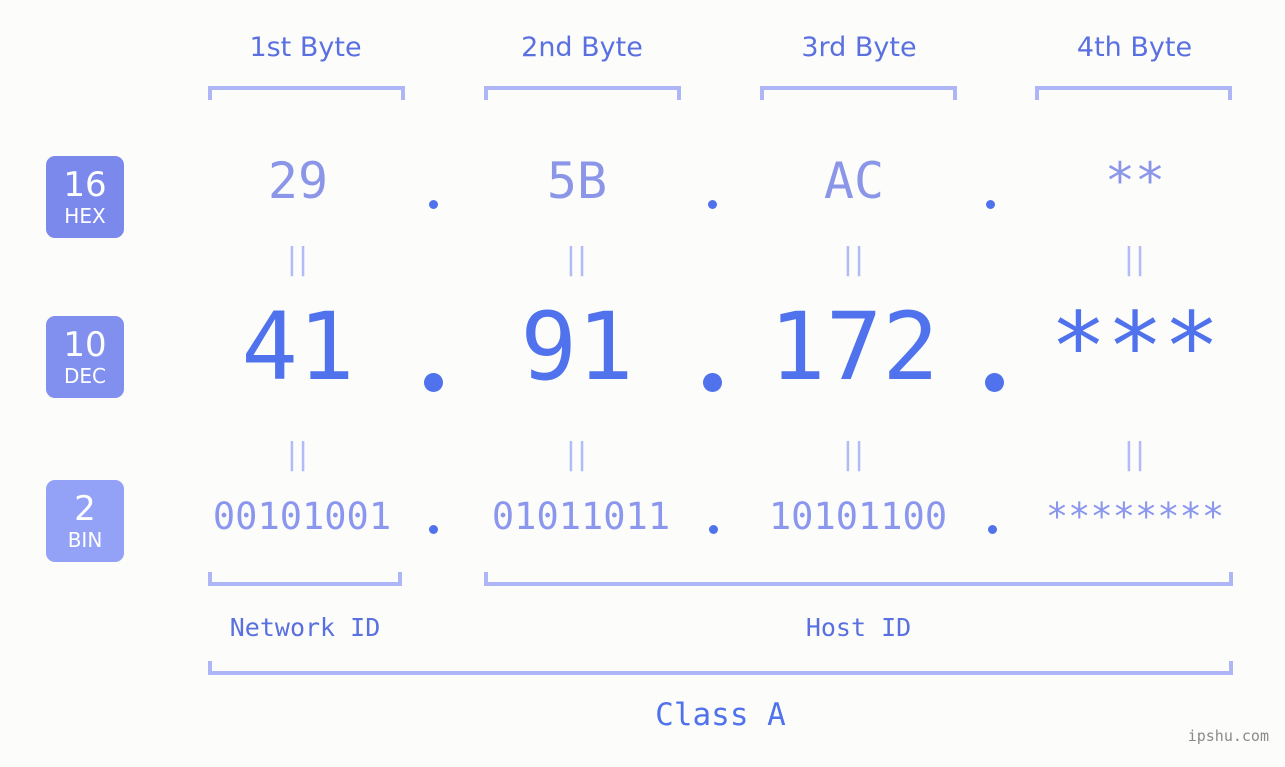  Describe the element at coordinates (305, 47) in the screenshot. I see `byte-header-1: 1st Byte` at that location.